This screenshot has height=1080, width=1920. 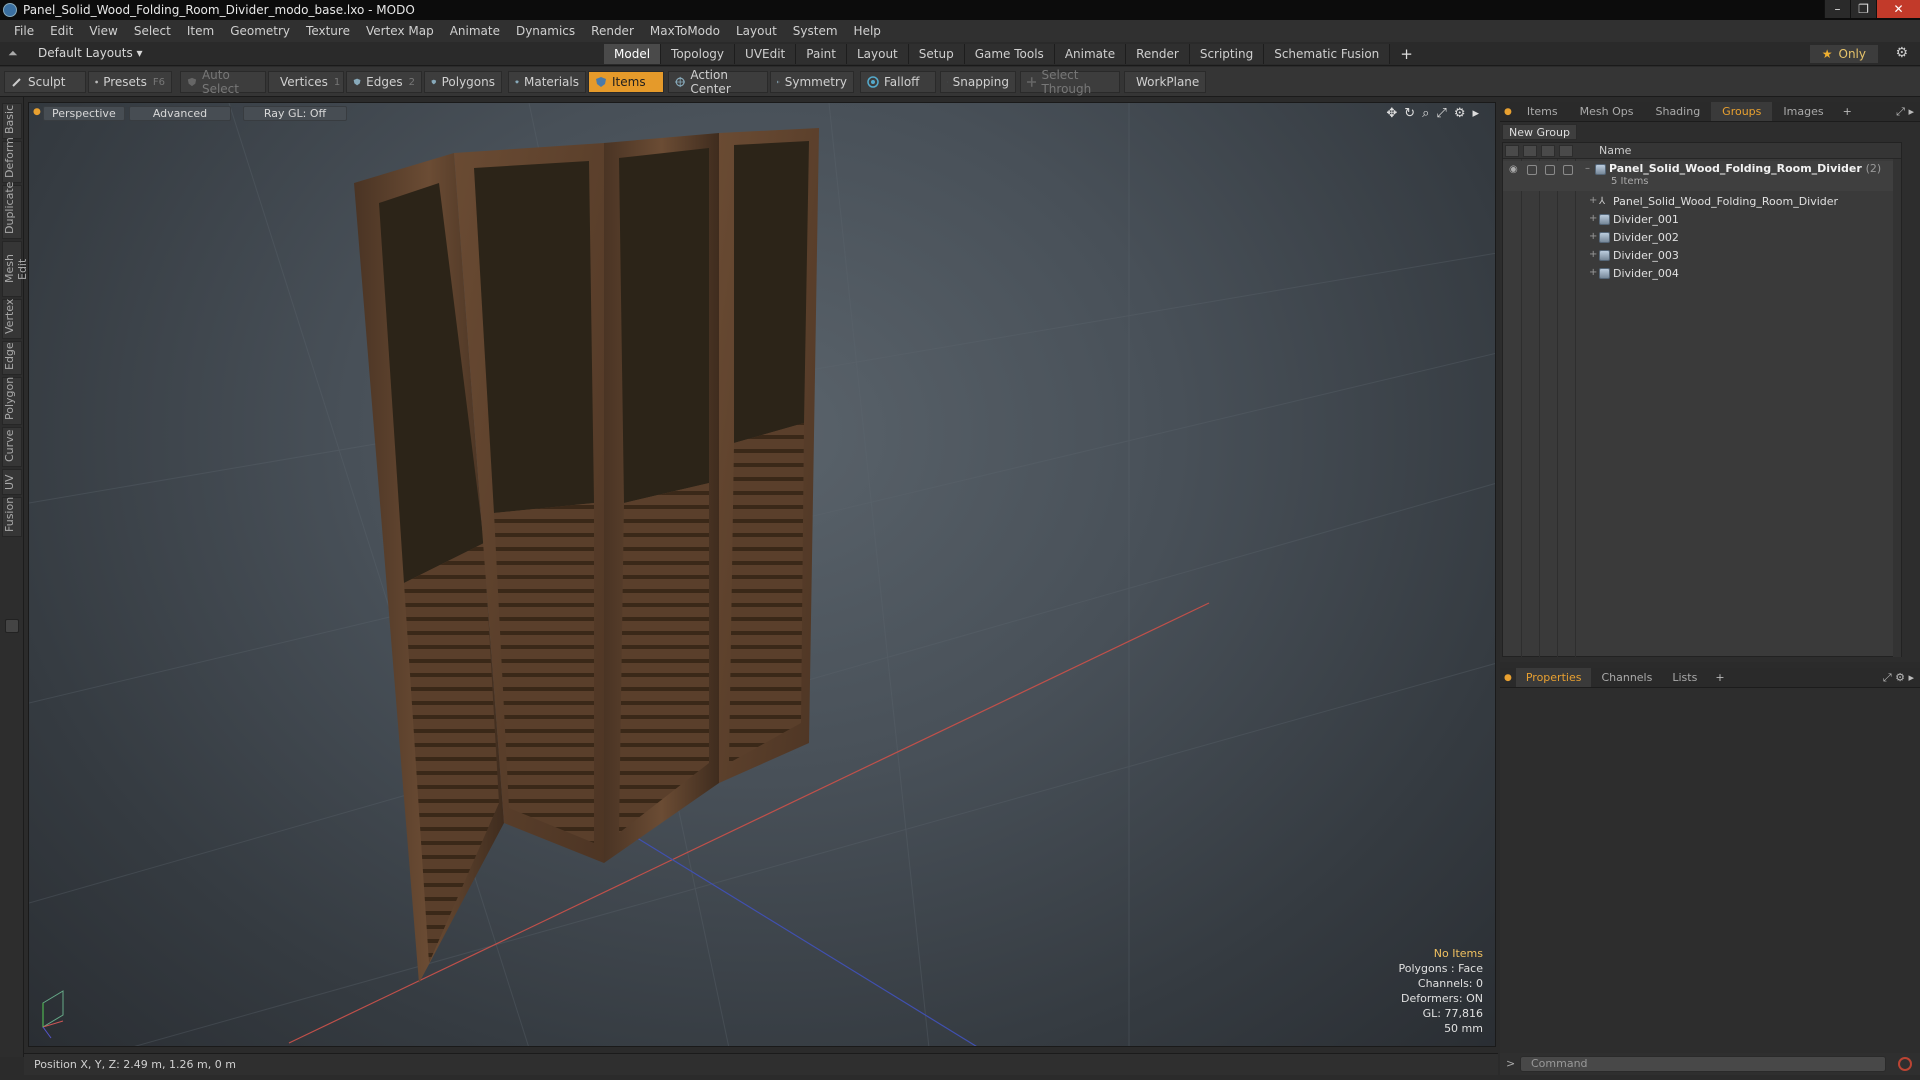 What do you see at coordinates (1803, 111) in the screenshot?
I see `tab-images: Images` at bounding box center [1803, 111].